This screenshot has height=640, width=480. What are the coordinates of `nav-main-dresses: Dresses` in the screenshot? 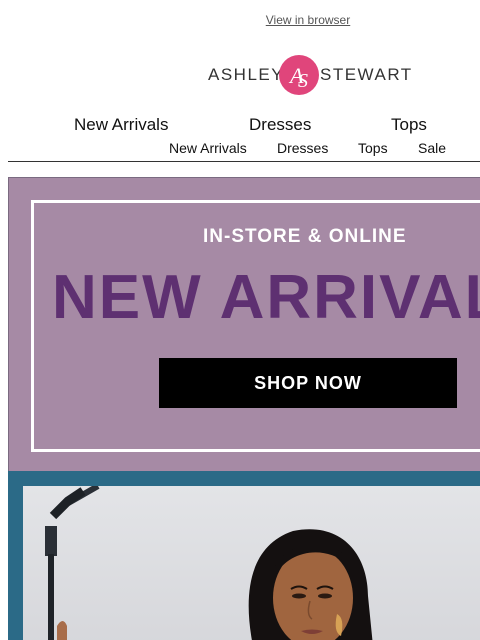 It's located at (280, 125).